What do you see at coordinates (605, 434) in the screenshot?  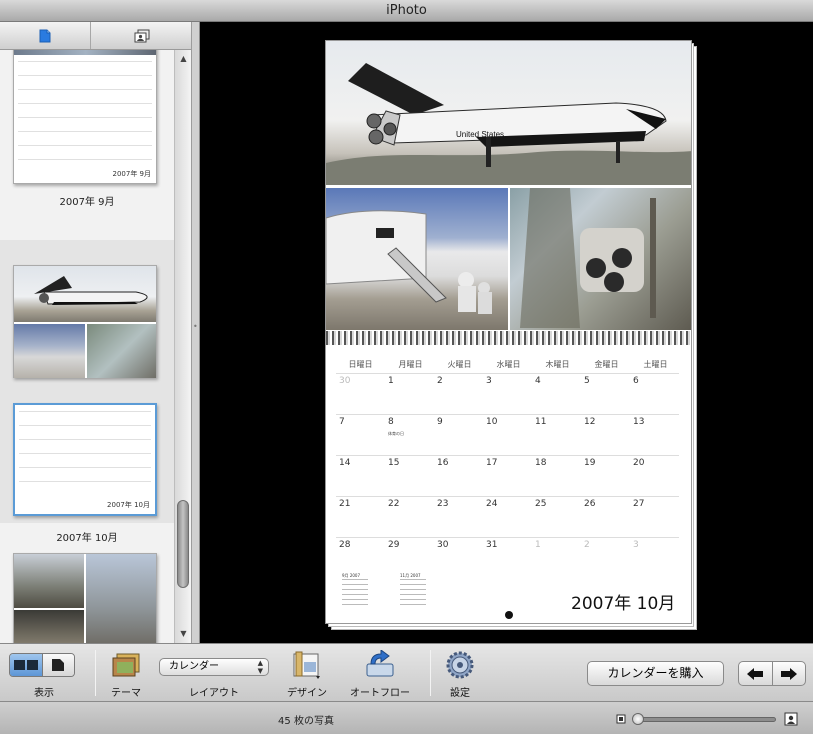 I see `calendar-day-cell: 12` at bounding box center [605, 434].